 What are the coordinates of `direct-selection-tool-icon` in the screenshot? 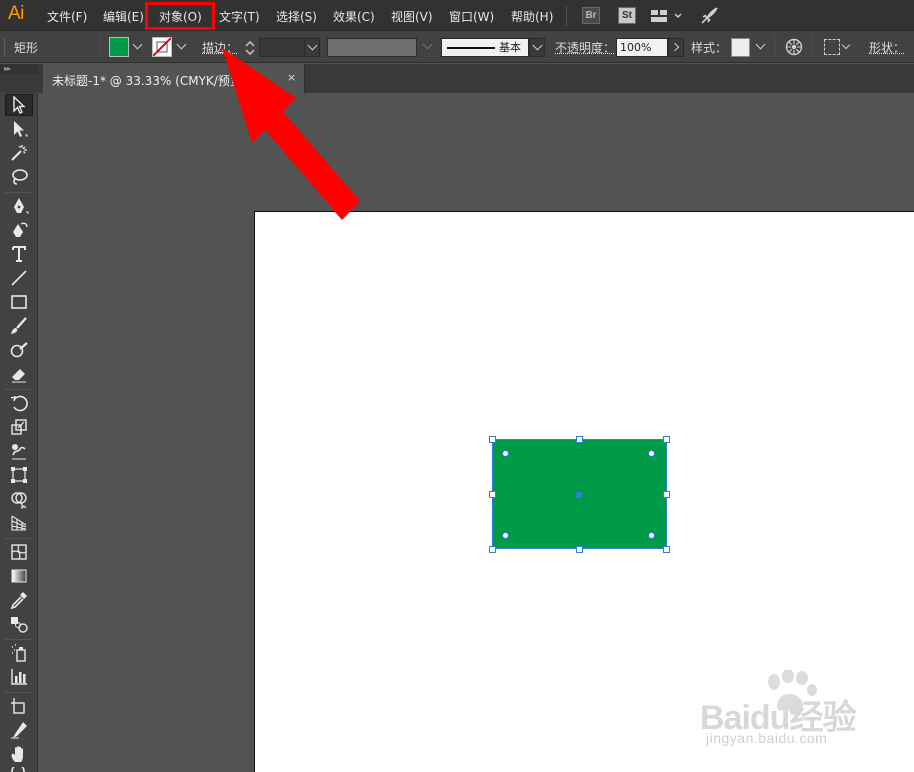 It's located at (19, 129).